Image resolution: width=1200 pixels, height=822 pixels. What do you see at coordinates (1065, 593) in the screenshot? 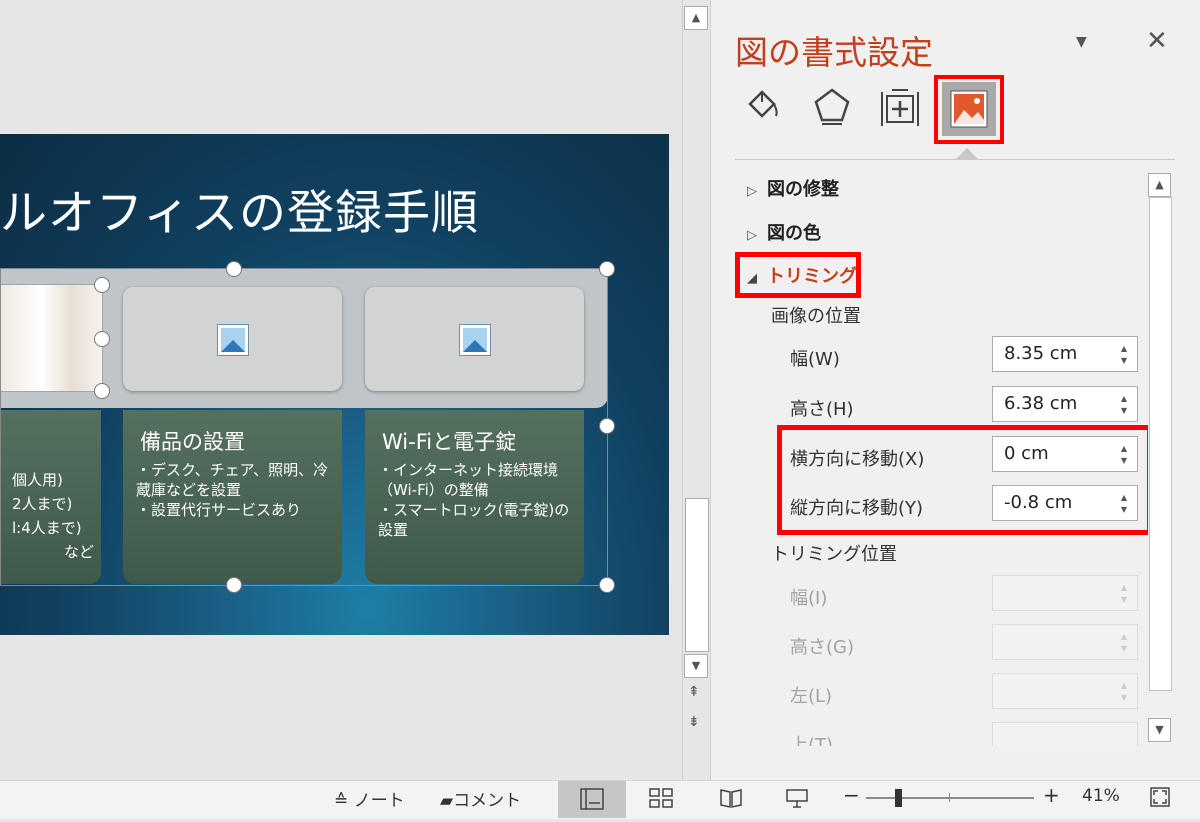
I see `crop-width-spinner: ▲ ▼` at bounding box center [1065, 593].